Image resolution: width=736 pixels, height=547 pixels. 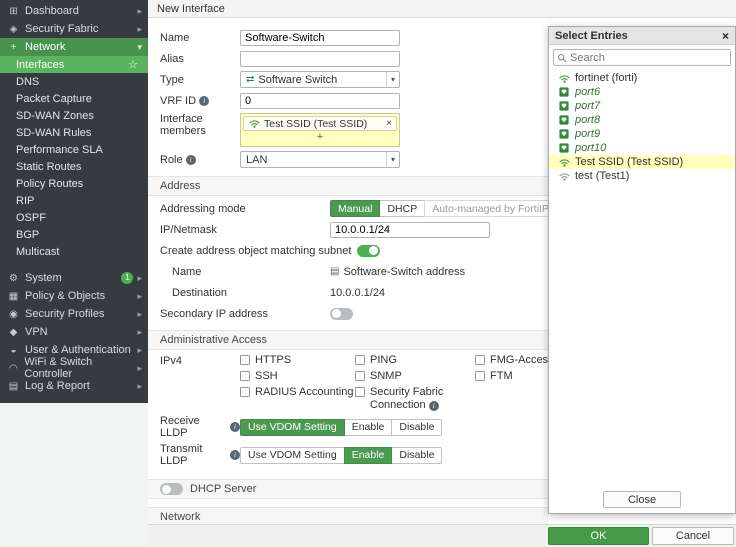 I want to click on chevron-down-icon: ▾, so click(x=139, y=46).